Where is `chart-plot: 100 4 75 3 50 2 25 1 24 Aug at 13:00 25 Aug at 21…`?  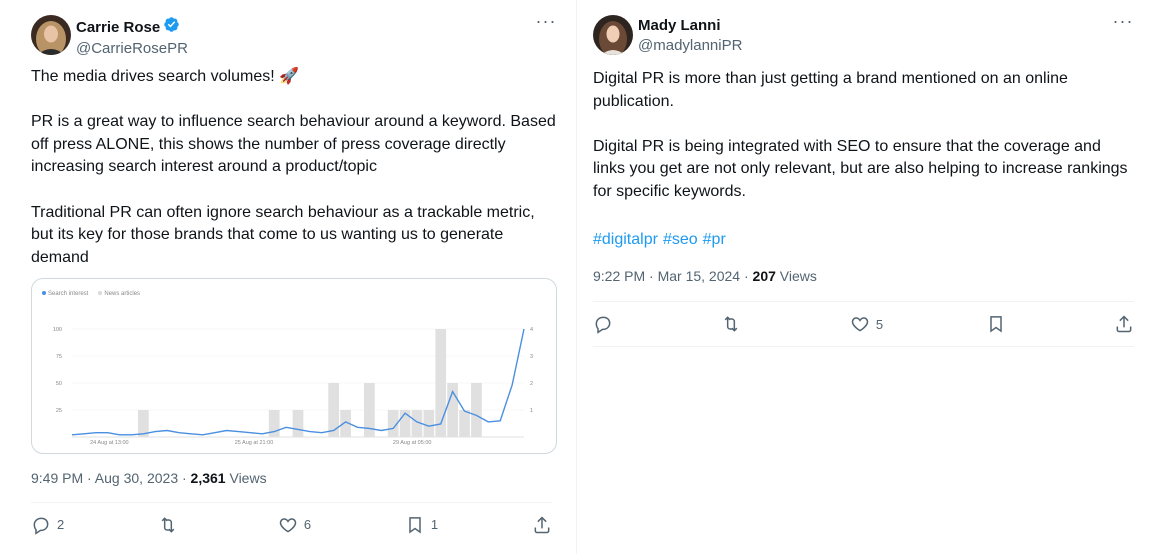
chart-plot: 100 4 75 3 50 2 25 1 24 Aug at 13:00 25 Aug at 21… is located at coordinates (293, 386).